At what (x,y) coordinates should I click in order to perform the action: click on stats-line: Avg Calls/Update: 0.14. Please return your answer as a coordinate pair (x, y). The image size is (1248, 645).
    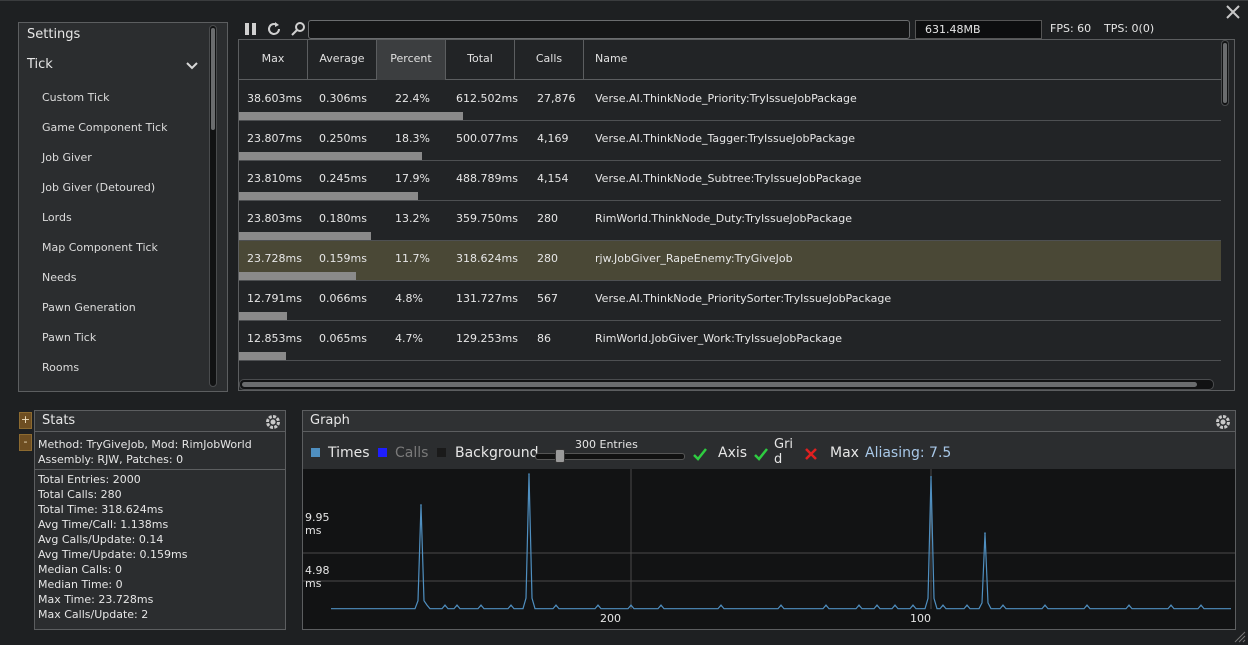
    Looking at the image, I should click on (101, 539).